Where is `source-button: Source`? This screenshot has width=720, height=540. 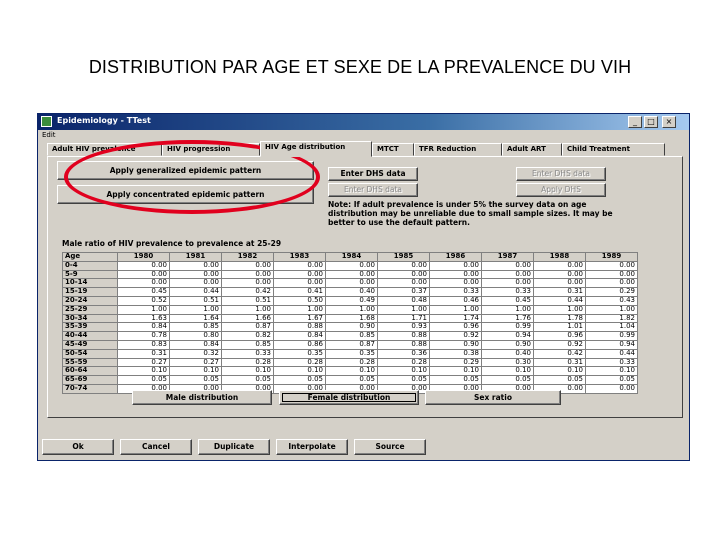
source-button: Source is located at coordinates (390, 447).